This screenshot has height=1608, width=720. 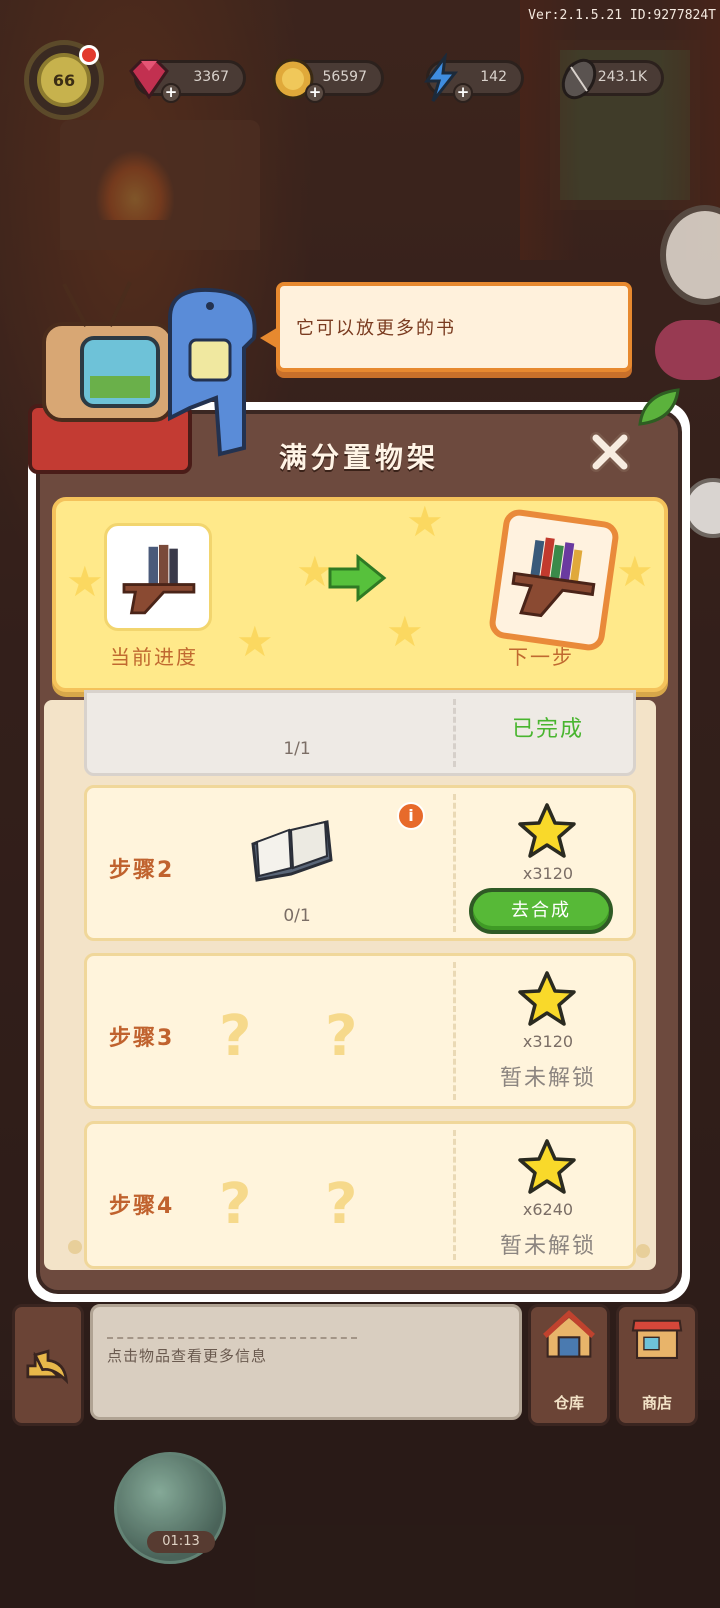 I want to click on step-row-3: 步骤3 ? ? x3120 暂未解锁, so click(x=360, y=1031).